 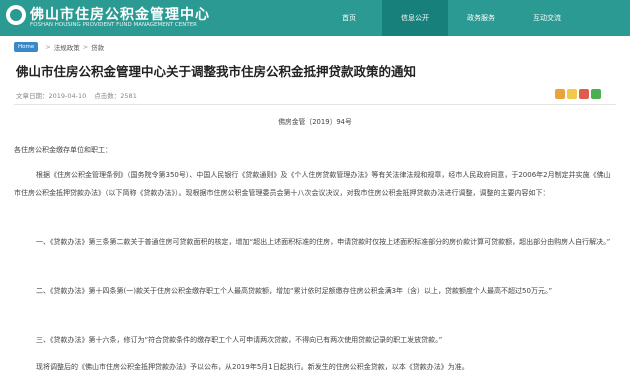 I want to click on qzone-icon, so click(x=572, y=94).